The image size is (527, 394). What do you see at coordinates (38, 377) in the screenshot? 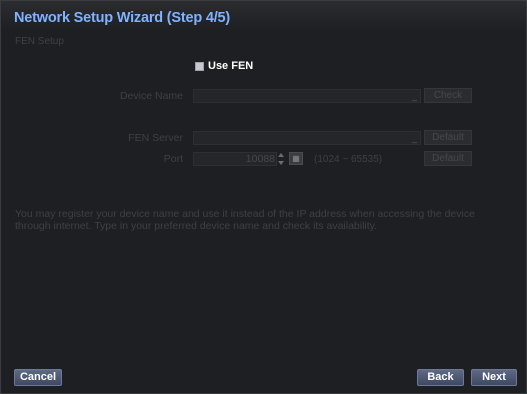
I see `cancel-button: Cancel` at bounding box center [38, 377].